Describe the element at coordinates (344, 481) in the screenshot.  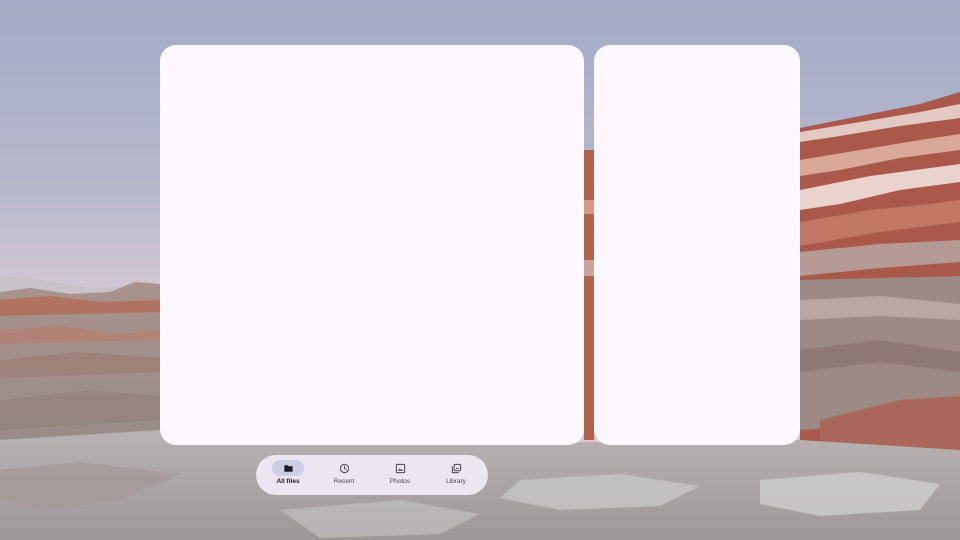
I see `nav-label: Recent` at that location.